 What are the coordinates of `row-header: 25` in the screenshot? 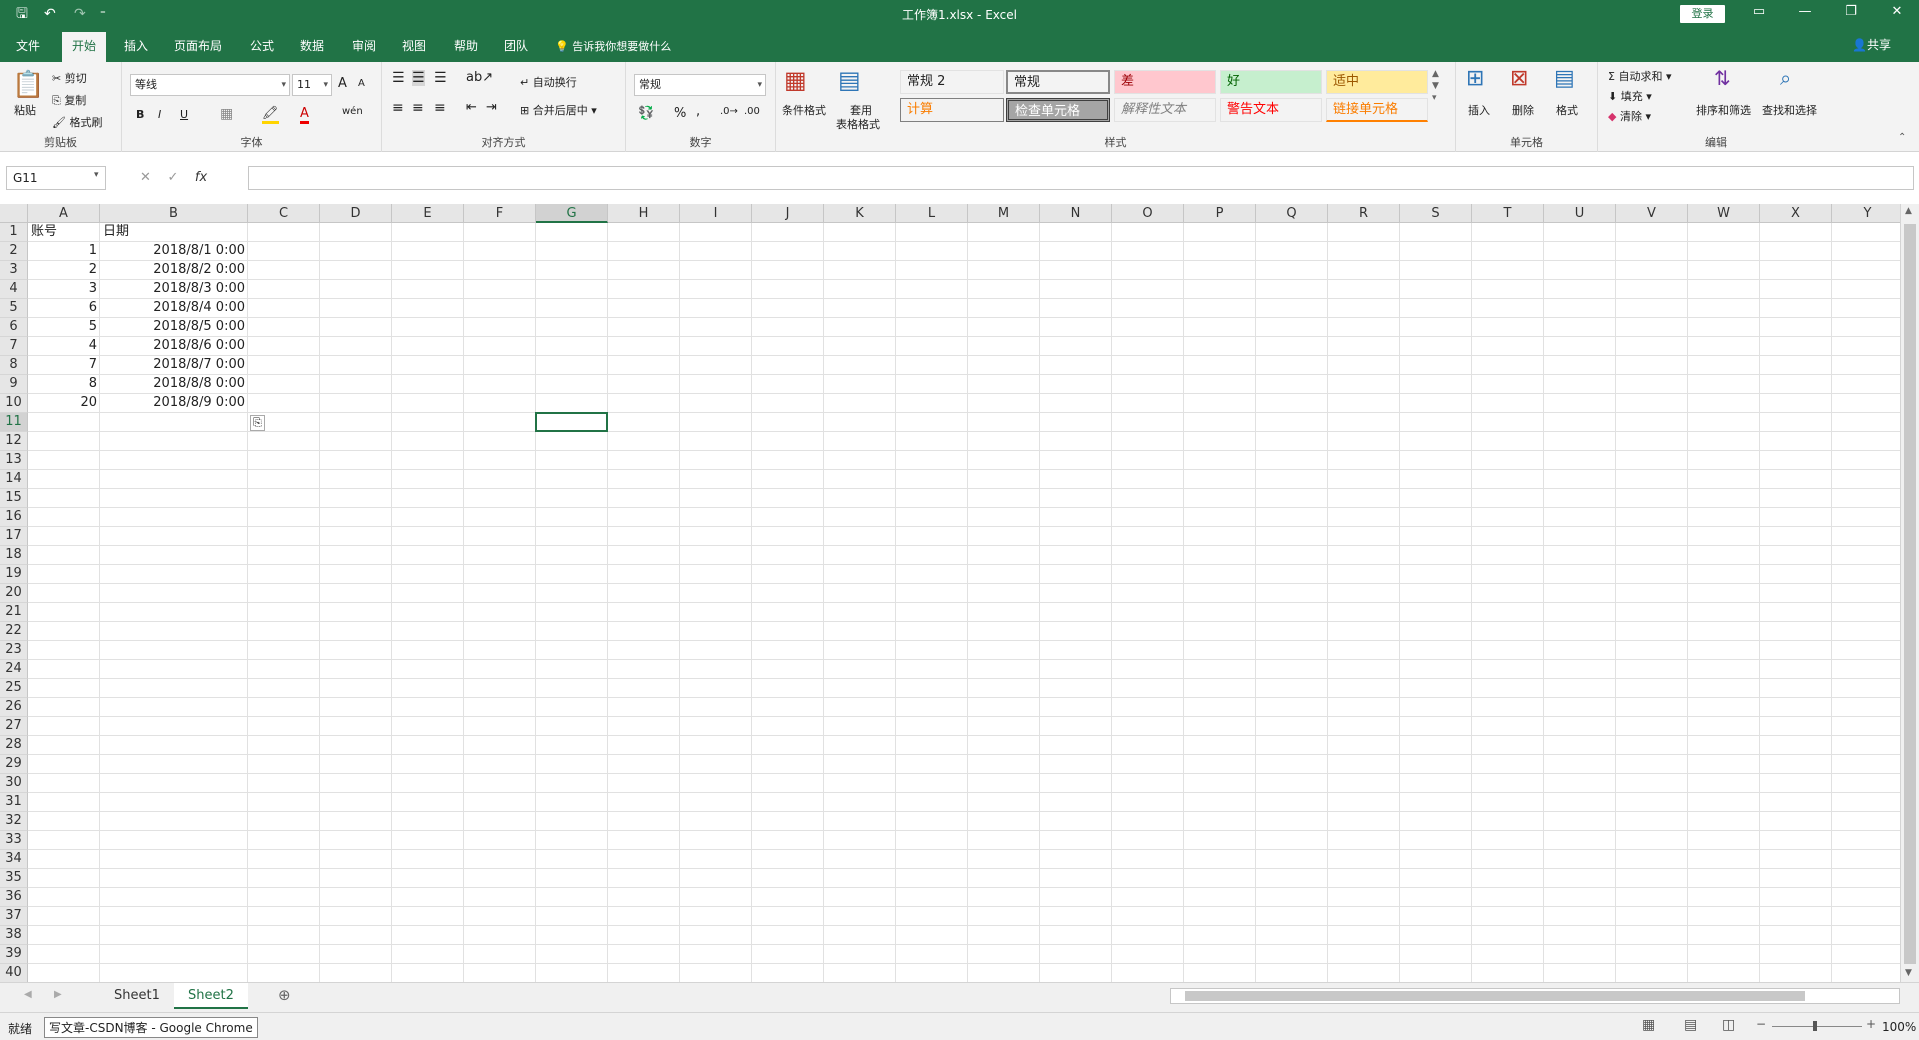 It's located at (14, 688).